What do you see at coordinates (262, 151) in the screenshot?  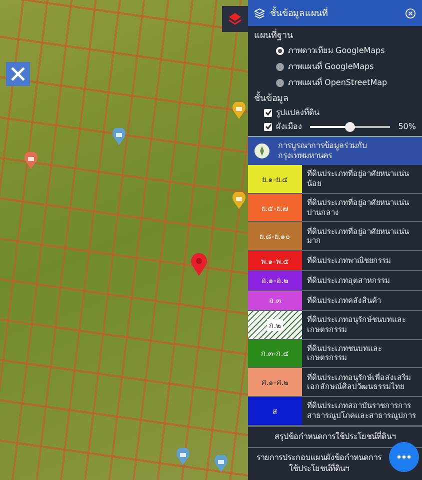 I see `emblem-icon` at bounding box center [262, 151].